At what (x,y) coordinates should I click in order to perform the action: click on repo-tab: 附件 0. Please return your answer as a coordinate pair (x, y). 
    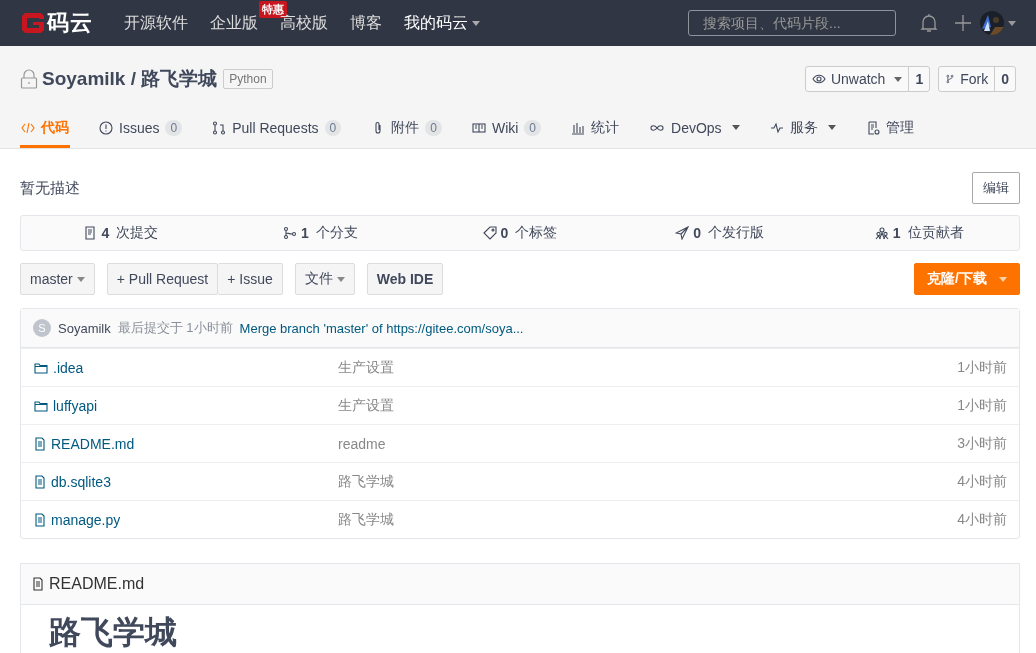
    Looking at the image, I should click on (406, 129).